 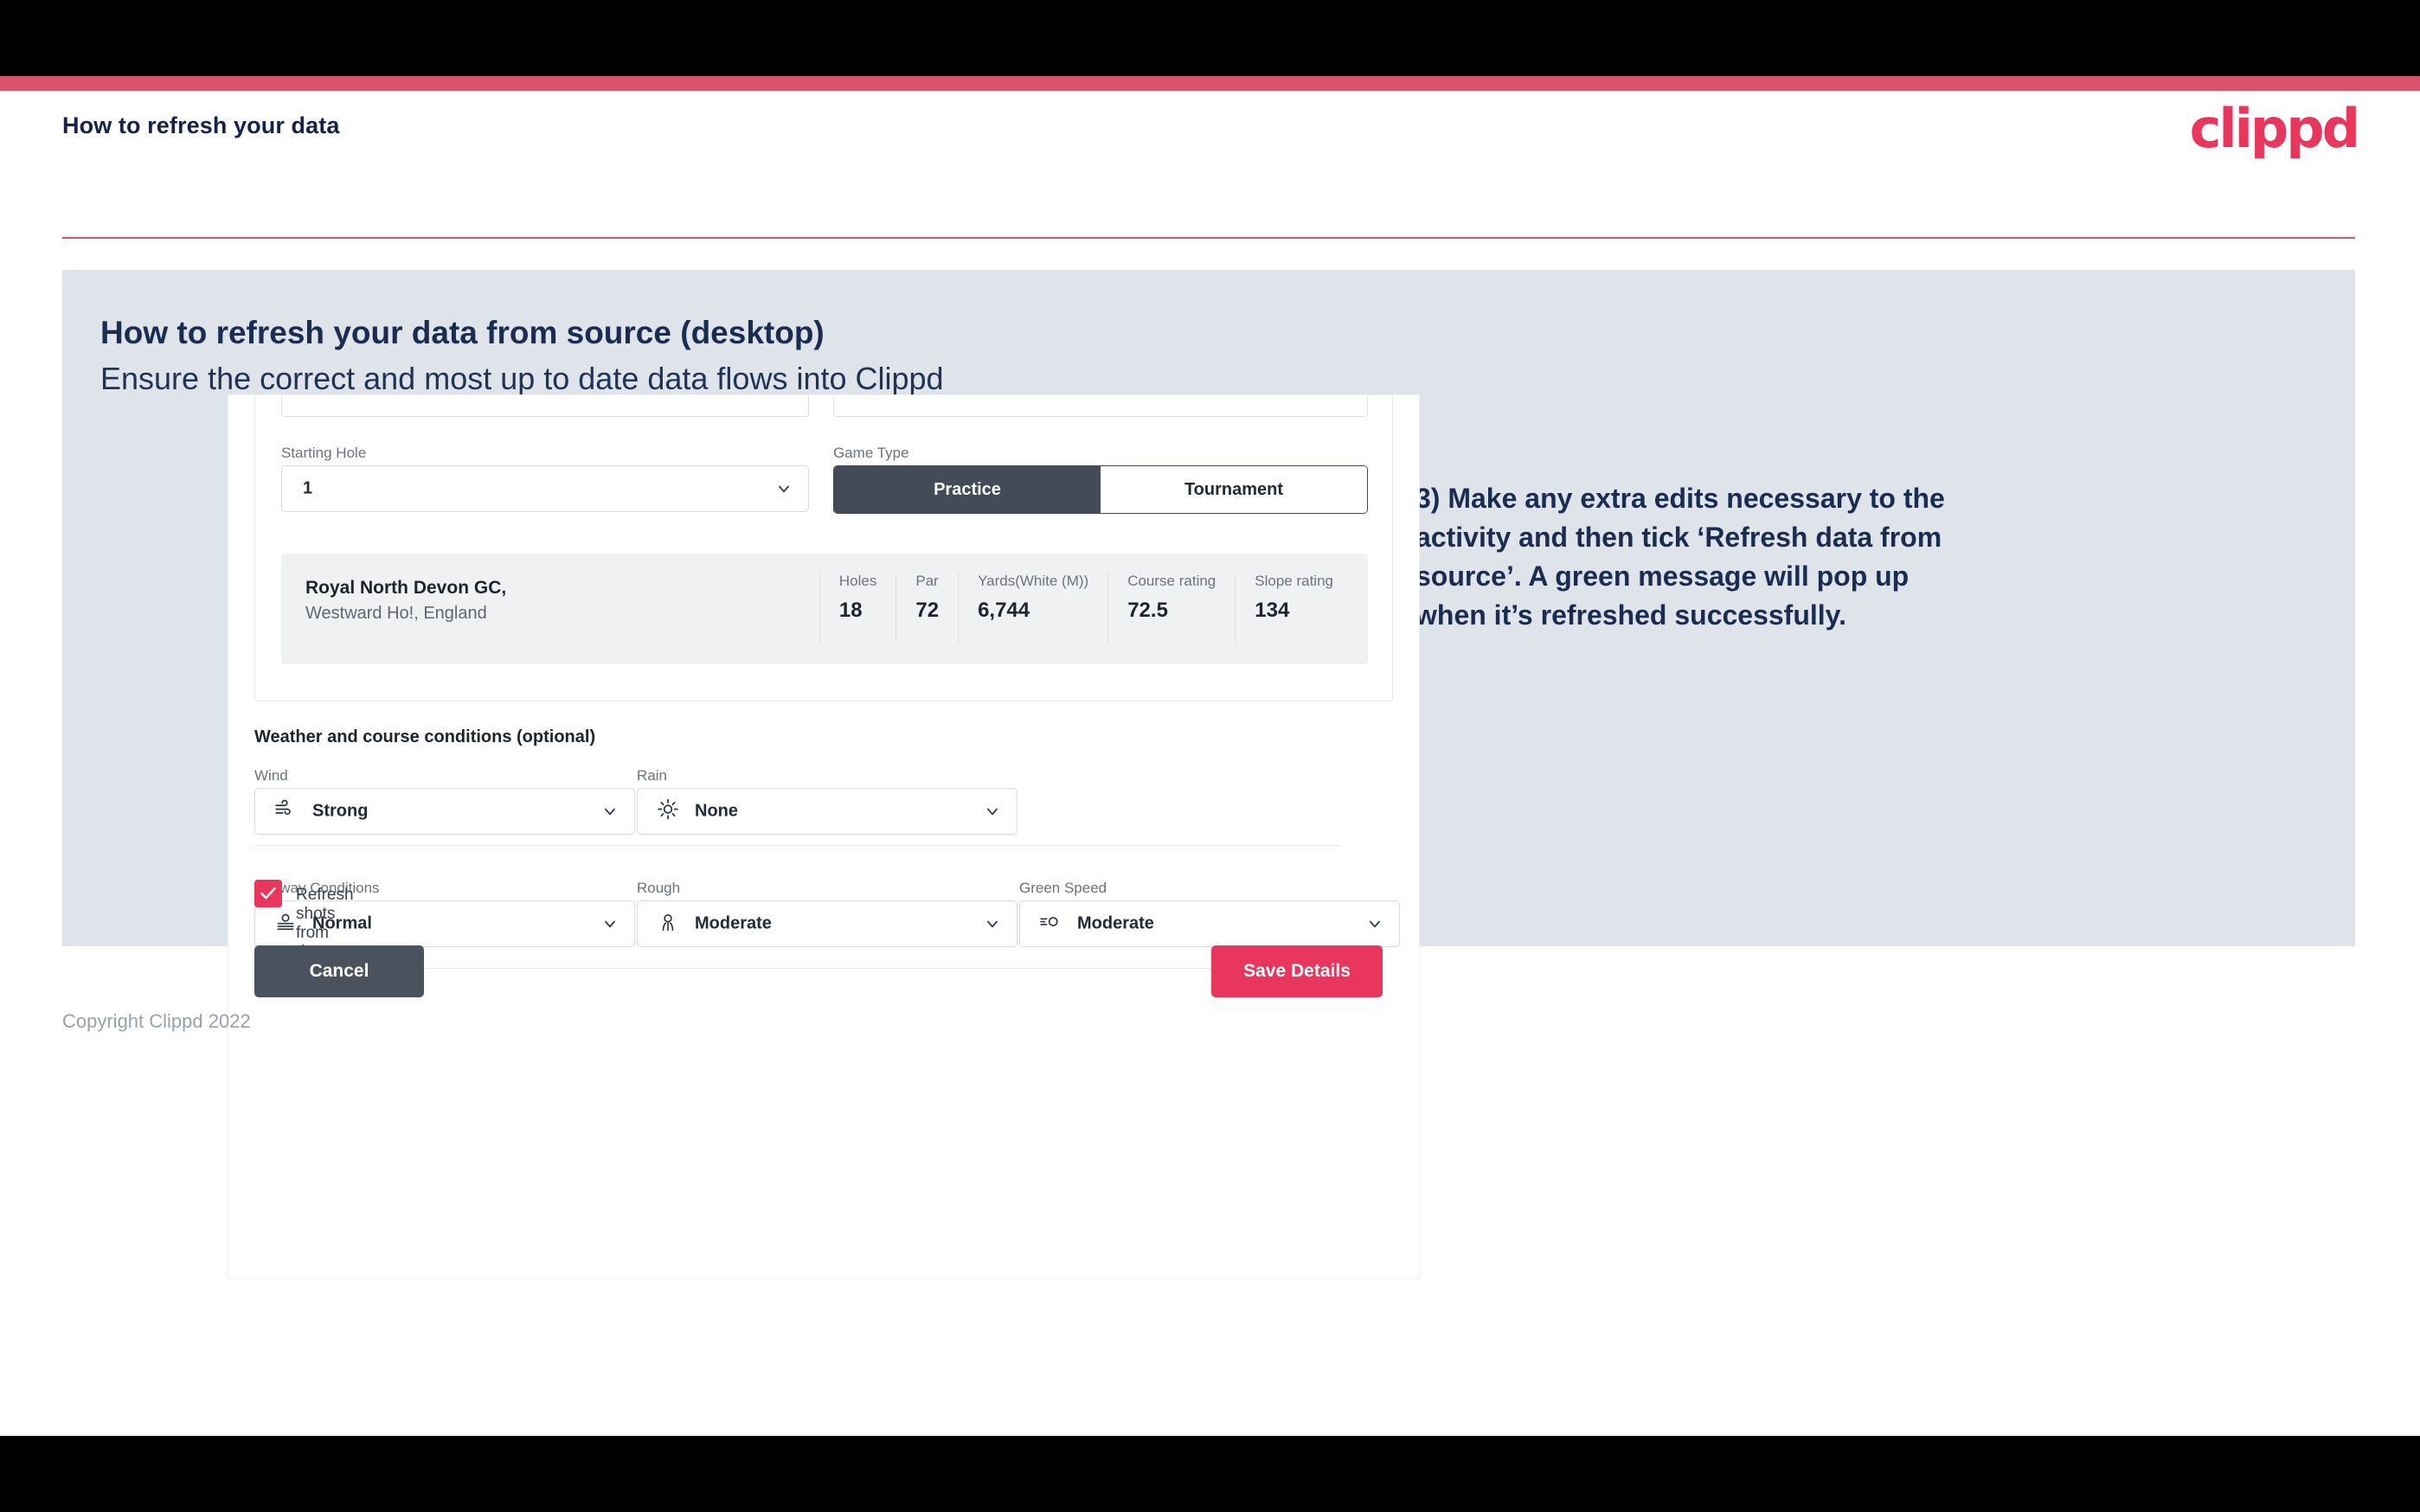 I want to click on green-speed-select: Moderate, so click(x=1209, y=923).